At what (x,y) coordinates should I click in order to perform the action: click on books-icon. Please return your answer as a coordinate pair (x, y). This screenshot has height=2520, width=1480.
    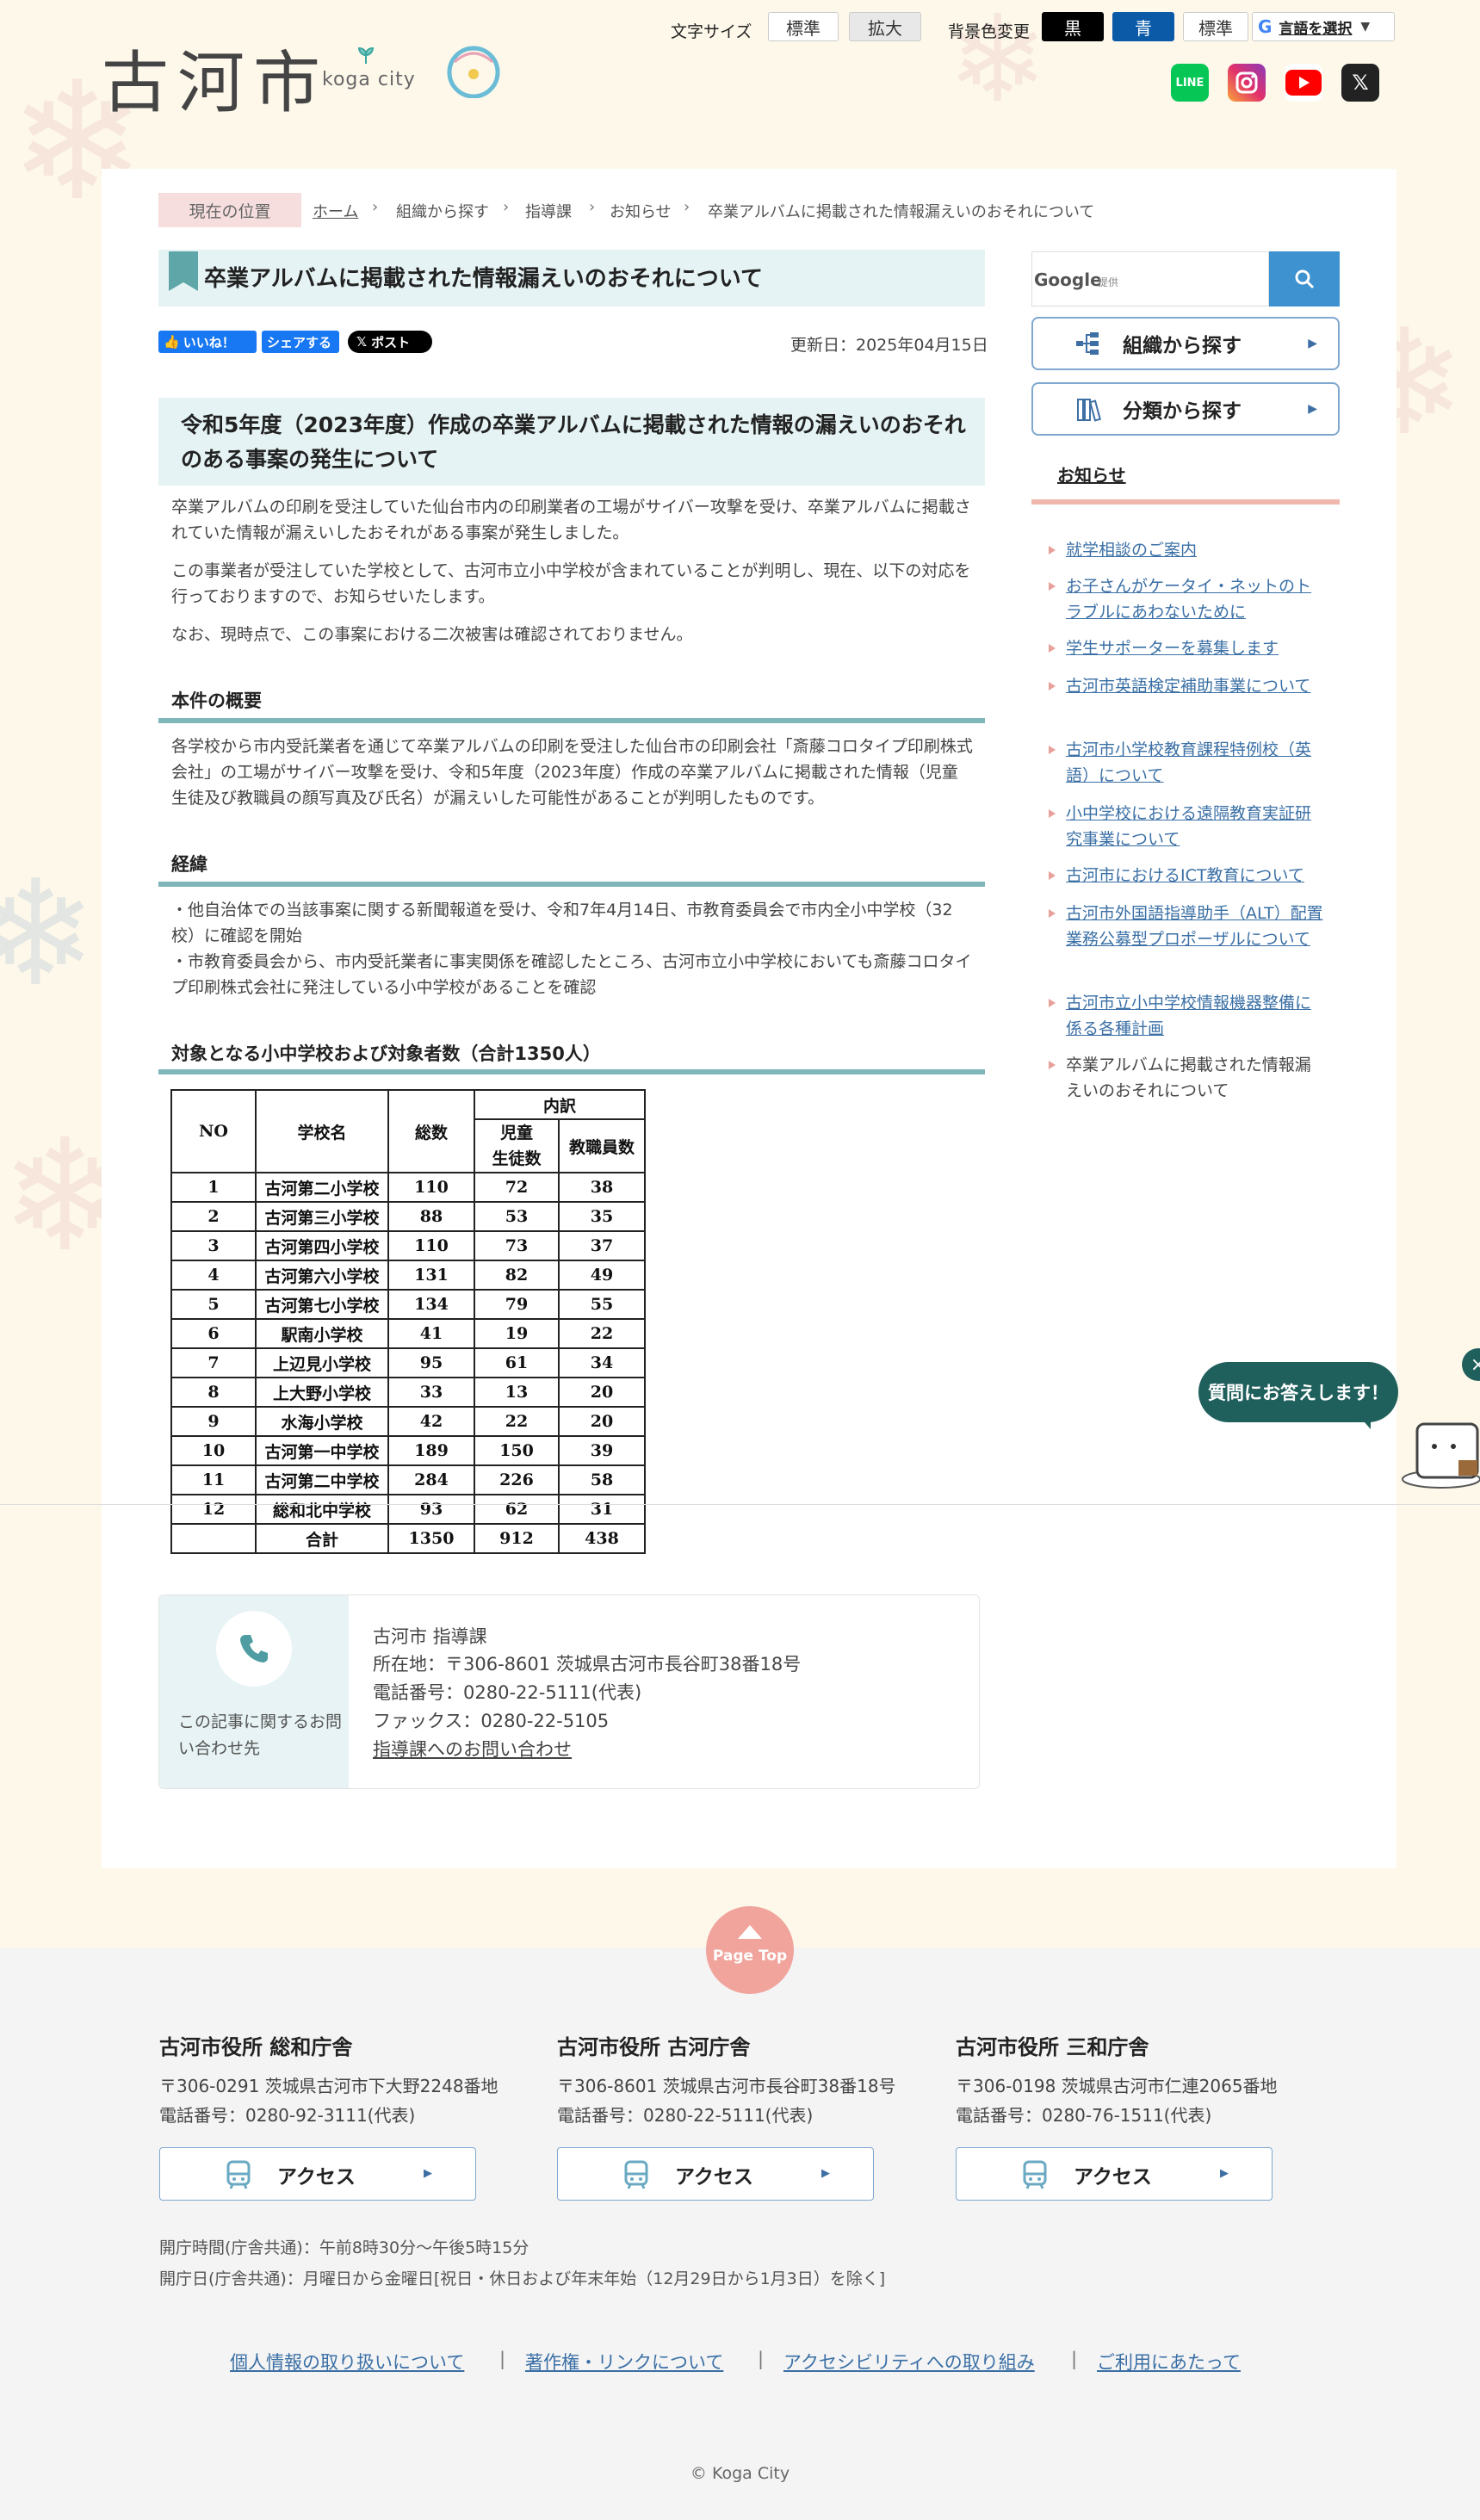
    Looking at the image, I should click on (1089, 411).